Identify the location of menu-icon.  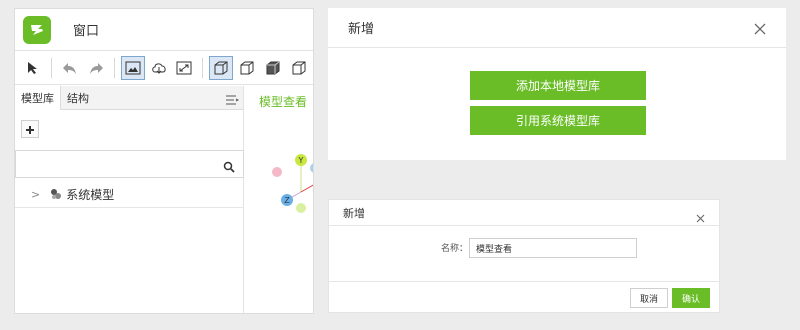
(232, 100).